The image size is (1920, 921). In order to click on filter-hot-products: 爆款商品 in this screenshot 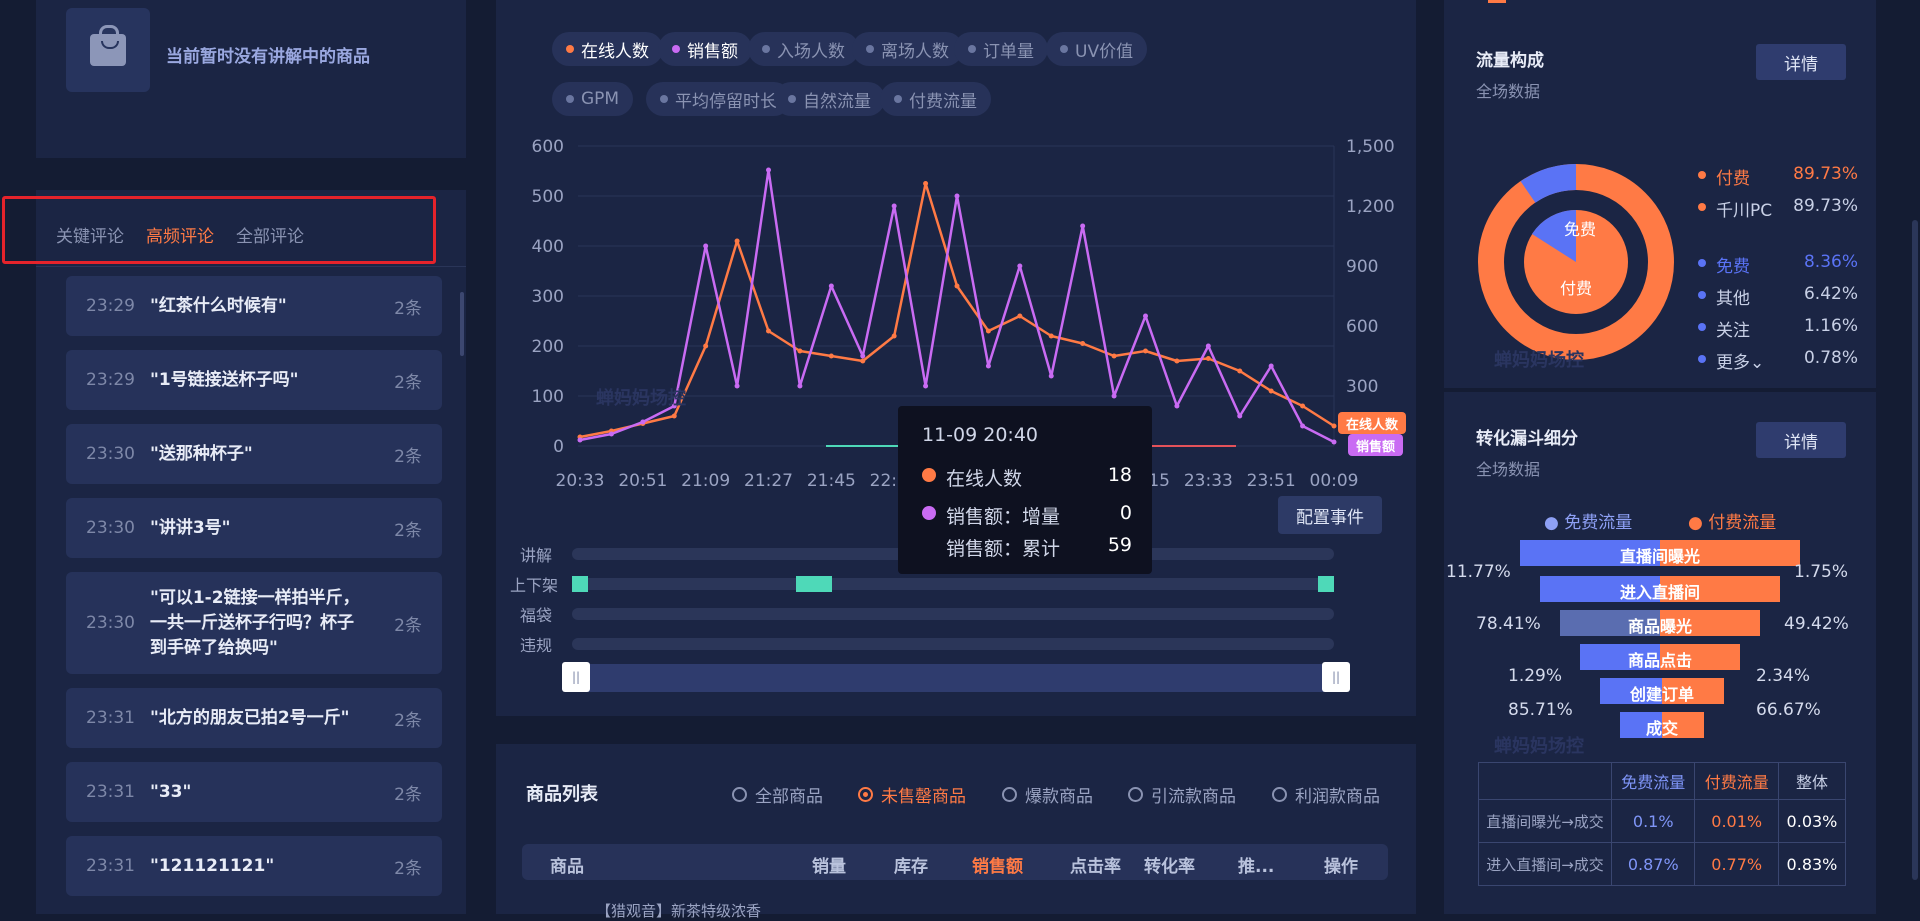, I will do `click(1047, 794)`.